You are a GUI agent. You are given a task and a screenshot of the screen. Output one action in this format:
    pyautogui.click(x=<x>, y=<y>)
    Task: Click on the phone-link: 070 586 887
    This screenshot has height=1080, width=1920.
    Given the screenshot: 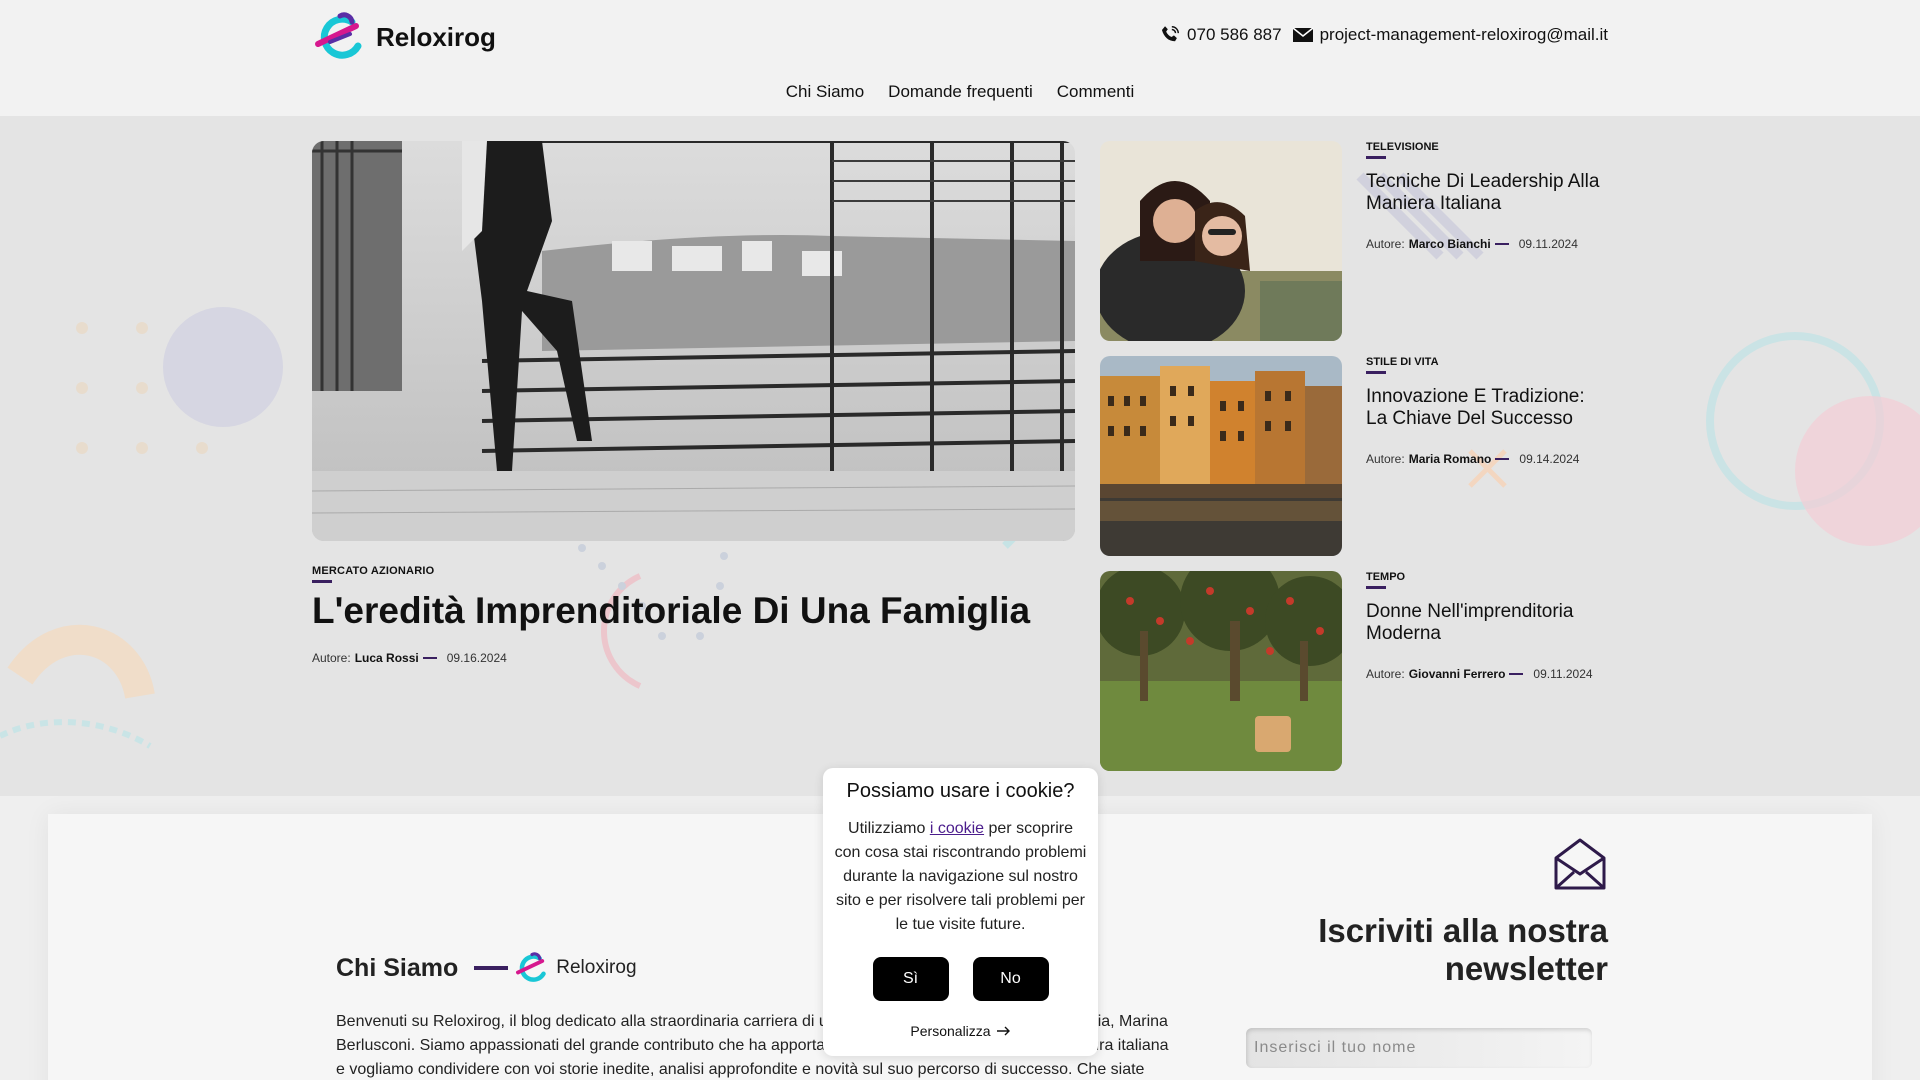 What is the action you would take?
    pyautogui.click(x=1220, y=35)
    